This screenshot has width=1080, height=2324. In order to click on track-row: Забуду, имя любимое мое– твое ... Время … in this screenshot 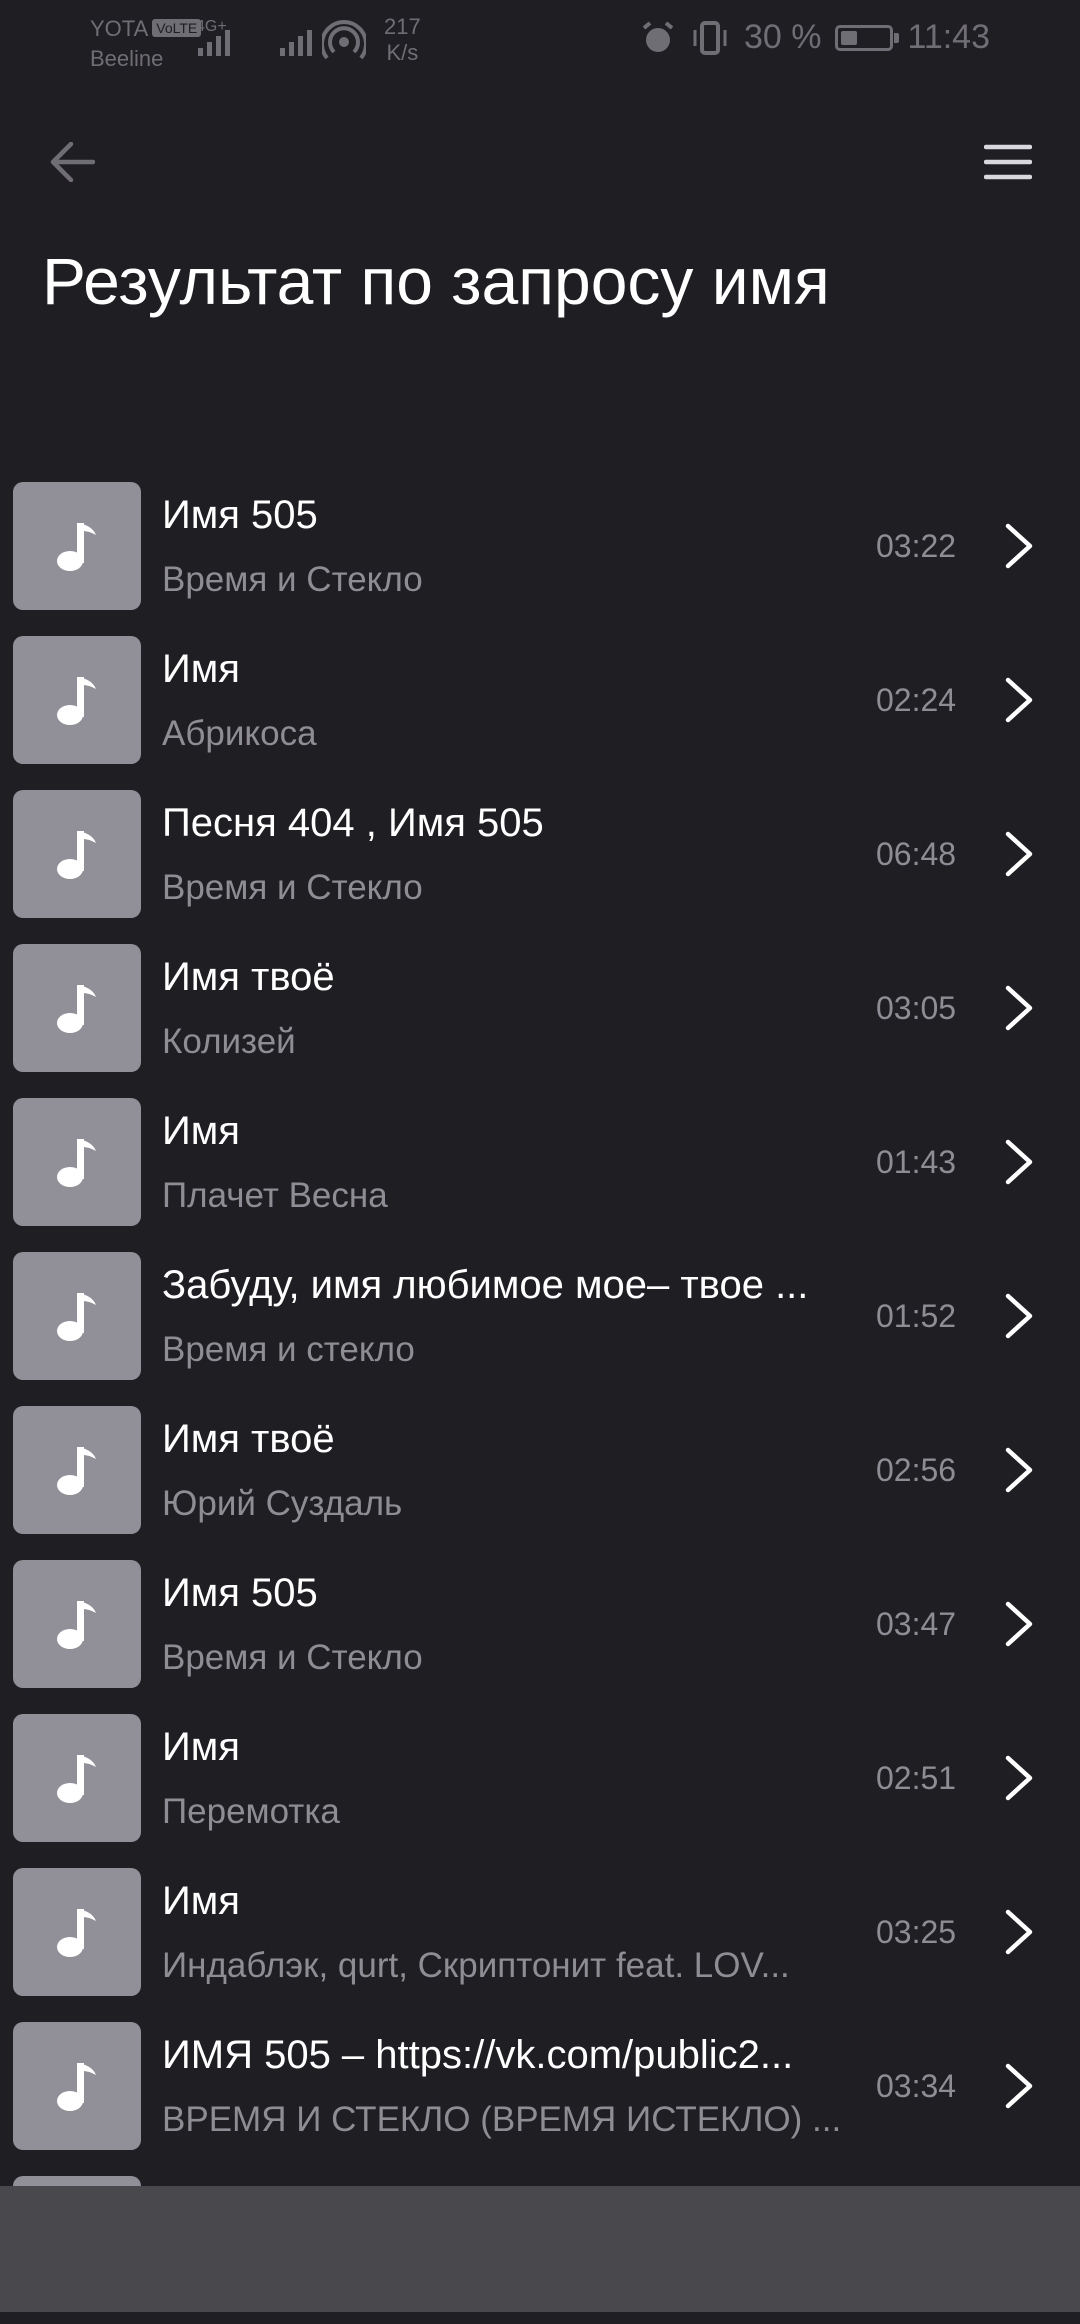, I will do `click(540, 1323)`.